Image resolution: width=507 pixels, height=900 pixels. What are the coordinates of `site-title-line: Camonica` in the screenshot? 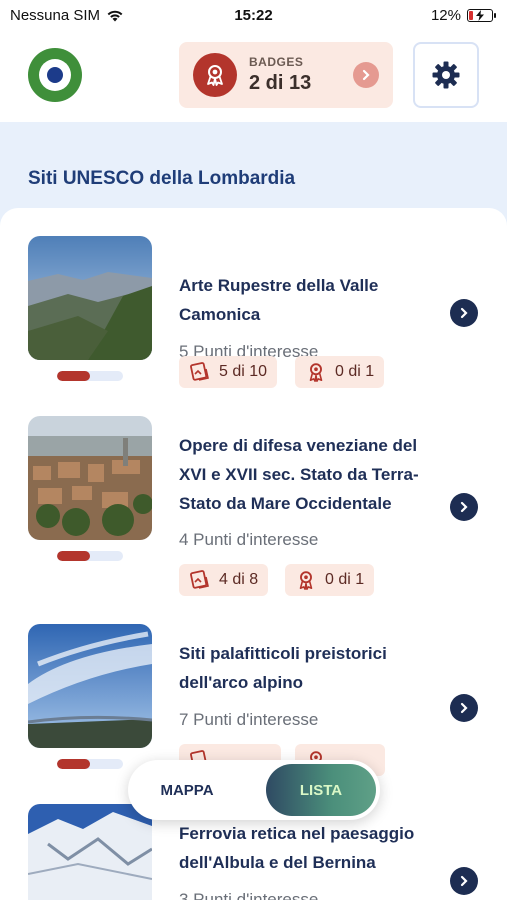 It's located at (220, 314).